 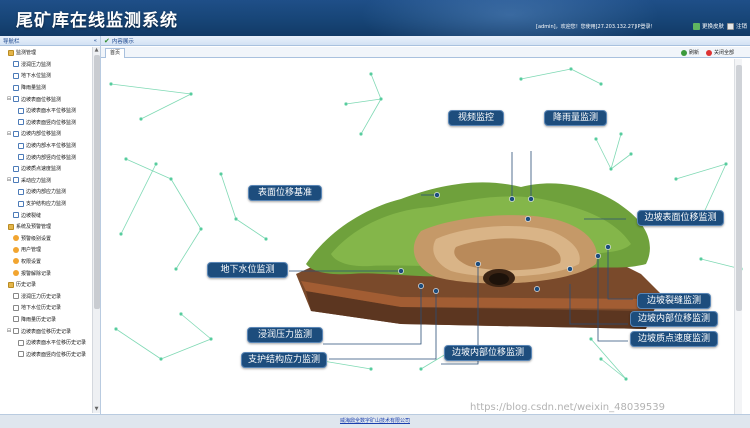 What do you see at coordinates (46, 285) in the screenshot?
I see `sidebar-item: 历史记录` at bounding box center [46, 285].